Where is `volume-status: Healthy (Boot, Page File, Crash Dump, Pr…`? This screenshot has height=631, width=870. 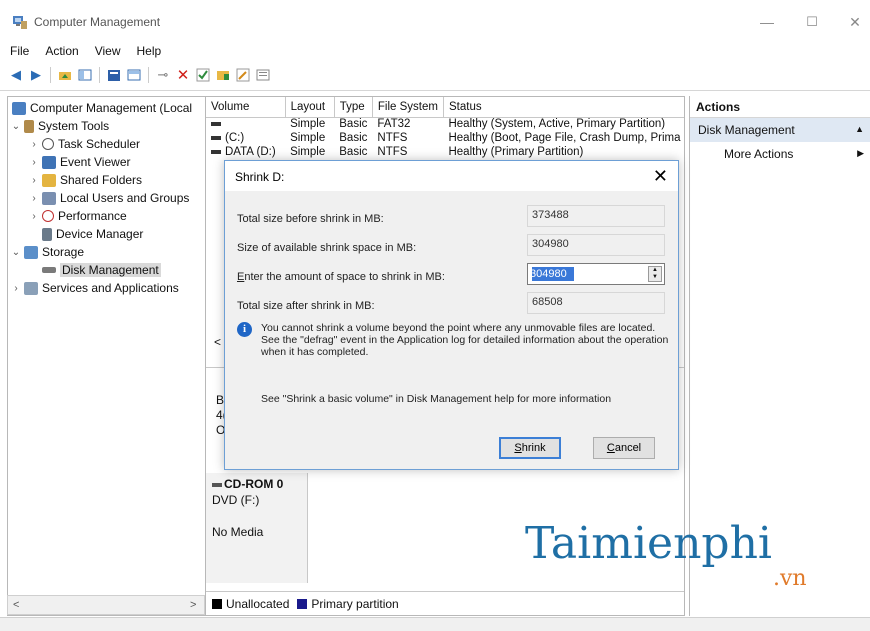 volume-status: Healthy (Boot, Page File, Crash Dump, Pr… is located at coordinates (564, 138).